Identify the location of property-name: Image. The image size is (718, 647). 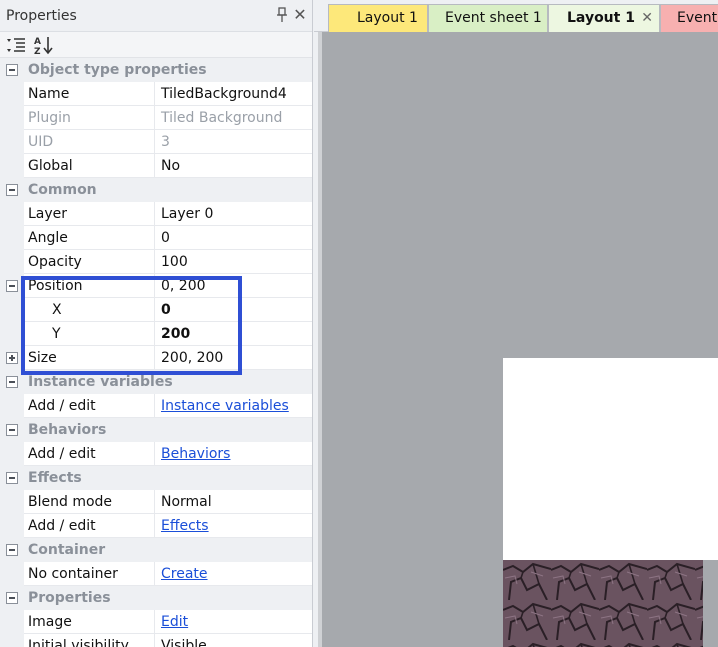
(89, 622).